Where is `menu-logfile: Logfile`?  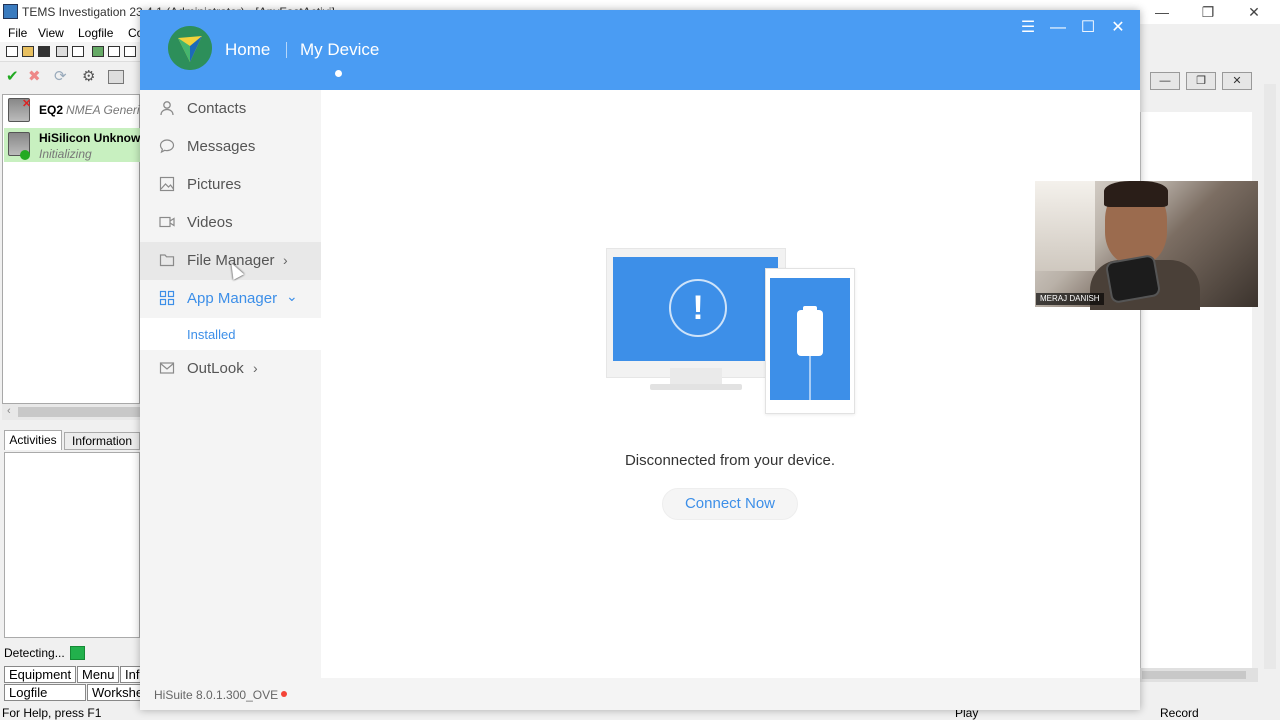
menu-logfile: Logfile is located at coordinates (95, 33).